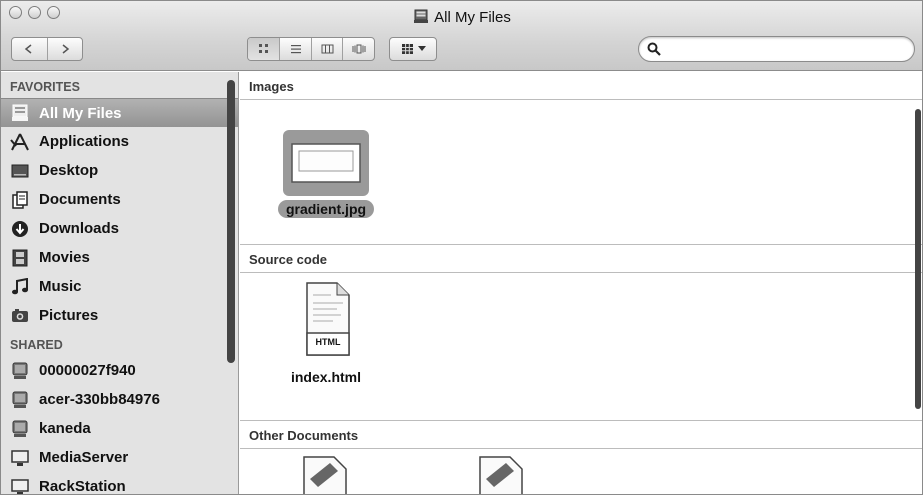 Image resolution: width=923 pixels, height=495 pixels. What do you see at coordinates (654, 51) in the screenshot?
I see `search-icon` at bounding box center [654, 51].